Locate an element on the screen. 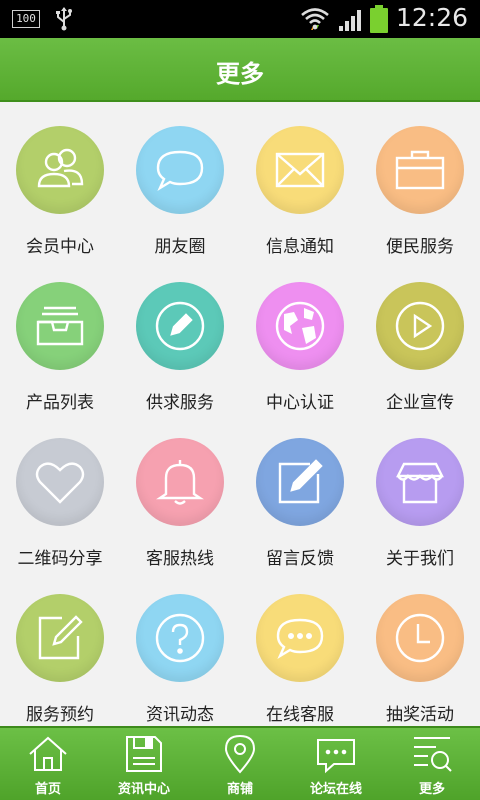 The image size is (480, 800). grid-item-enterprise-promo: 企业宣传 is located at coordinates (420, 338).